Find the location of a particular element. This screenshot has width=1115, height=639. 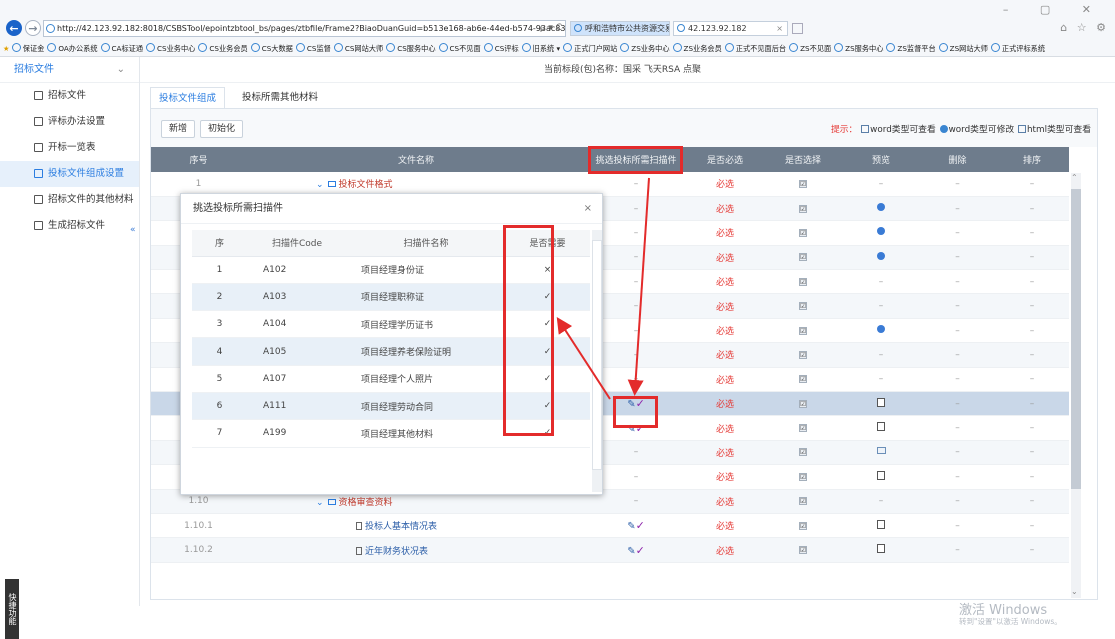

row-file-name: 投标人基本情况表 is located at coordinates (416, 526).